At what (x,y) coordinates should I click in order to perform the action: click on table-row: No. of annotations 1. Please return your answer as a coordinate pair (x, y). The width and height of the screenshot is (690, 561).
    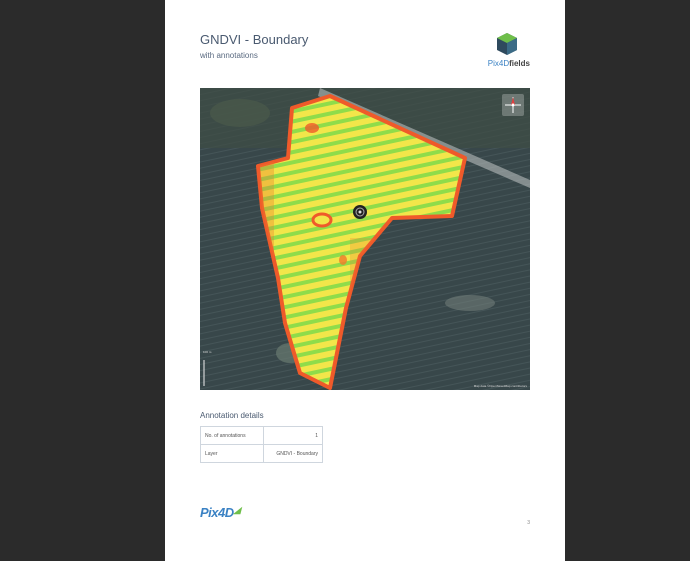
    Looking at the image, I should click on (261, 435).